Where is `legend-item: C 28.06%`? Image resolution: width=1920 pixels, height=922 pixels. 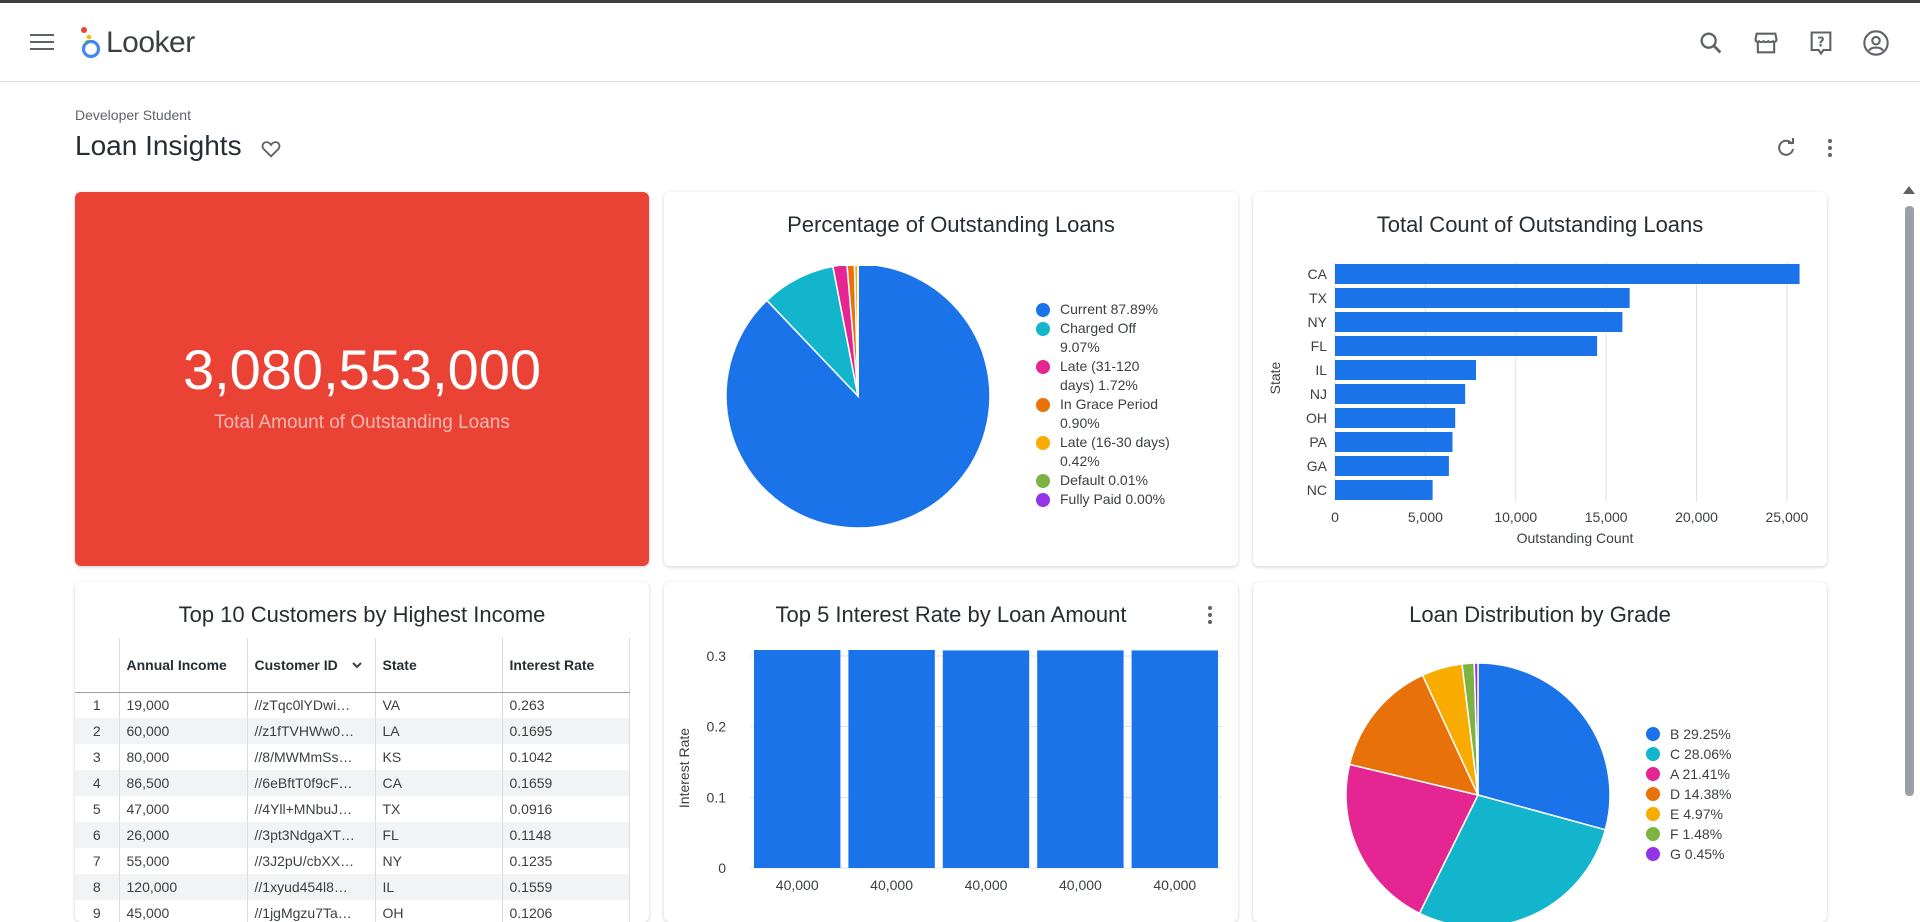
legend-item: C 28.06% is located at coordinates (1706, 754).